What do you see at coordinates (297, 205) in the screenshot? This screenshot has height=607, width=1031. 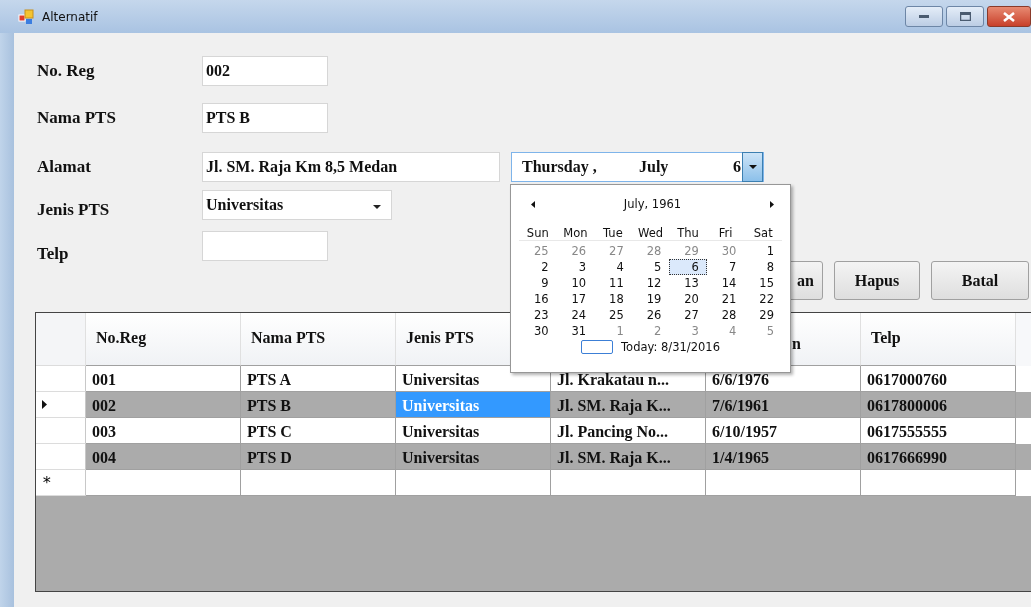 I see `dropdown: Universitas` at bounding box center [297, 205].